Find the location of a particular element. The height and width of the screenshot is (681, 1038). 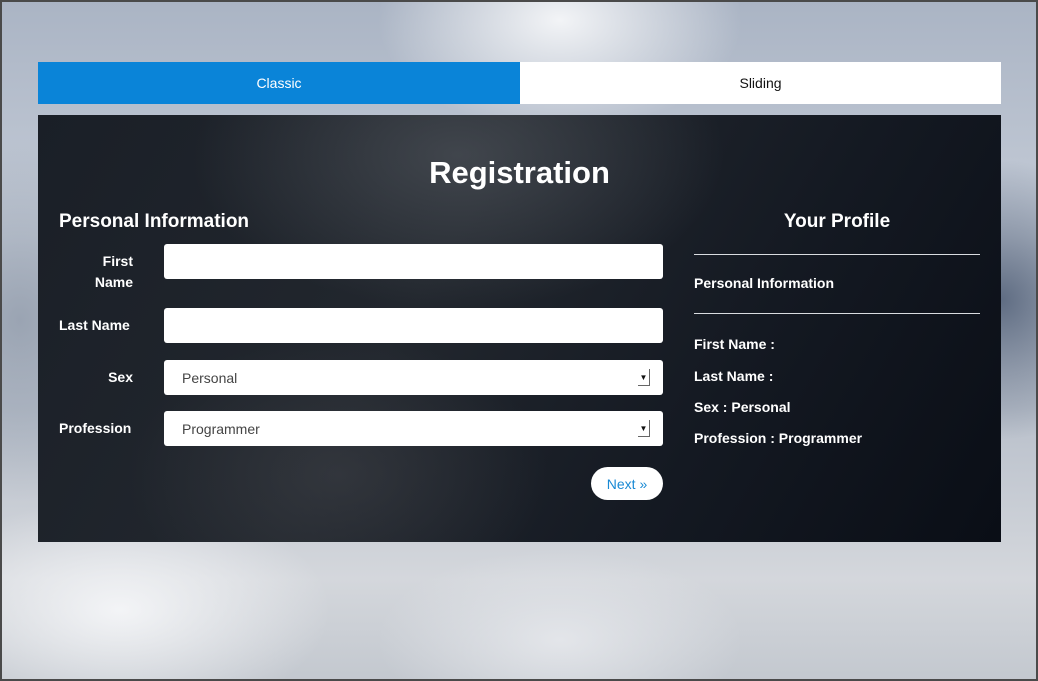

profile-section-heading: Personal Information is located at coordinates (764, 283).